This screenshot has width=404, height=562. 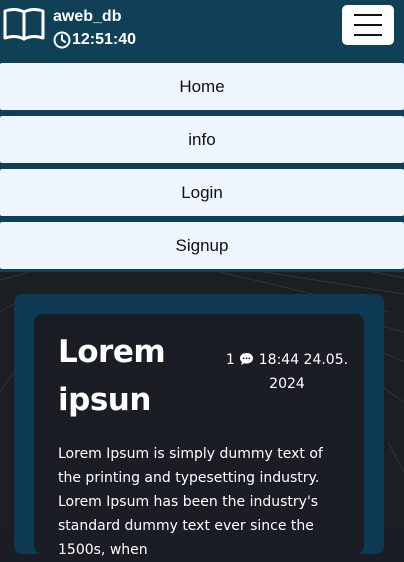 I want to click on post-meta: 1 18:44 24.05. 2024, so click(x=287, y=372).